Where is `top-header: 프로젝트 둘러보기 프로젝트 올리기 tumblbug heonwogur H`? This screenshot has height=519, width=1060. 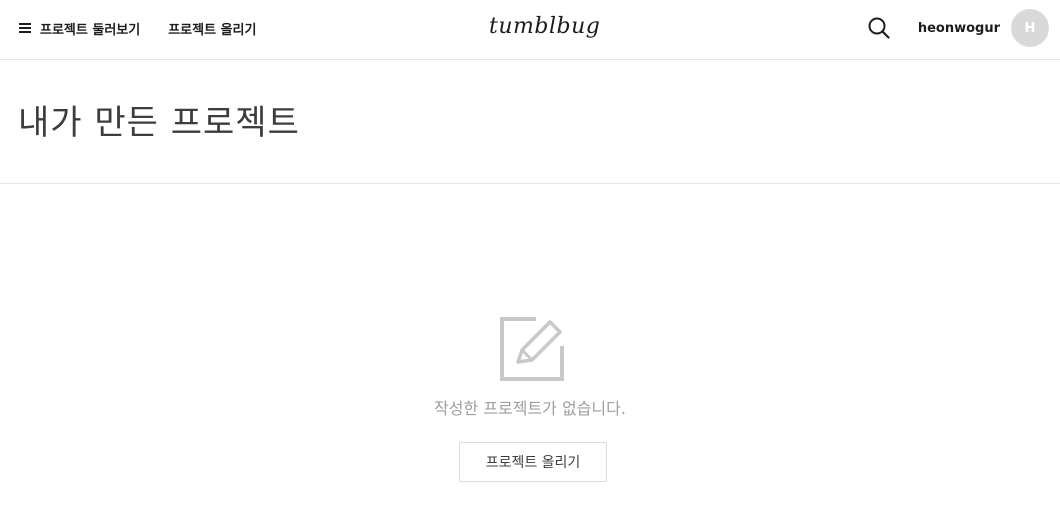 top-header: 프로젝트 둘러보기 프로젝트 올리기 tumblbug heonwogur H is located at coordinates (530, 30).